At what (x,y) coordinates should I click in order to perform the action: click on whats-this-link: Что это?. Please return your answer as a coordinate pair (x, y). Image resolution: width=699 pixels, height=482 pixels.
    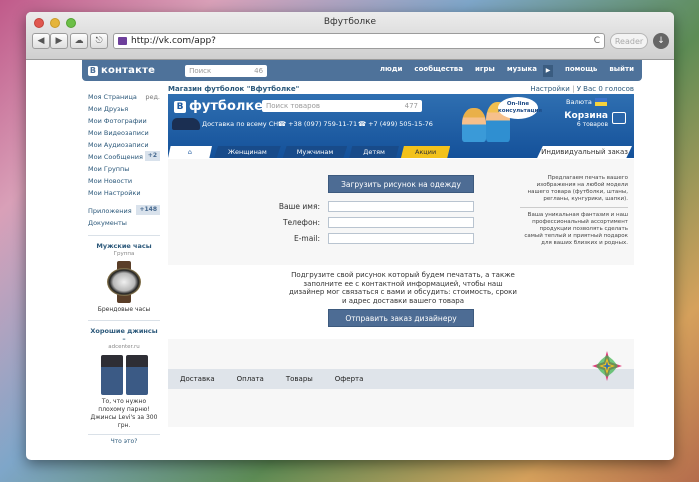
    Looking at the image, I should click on (124, 441).